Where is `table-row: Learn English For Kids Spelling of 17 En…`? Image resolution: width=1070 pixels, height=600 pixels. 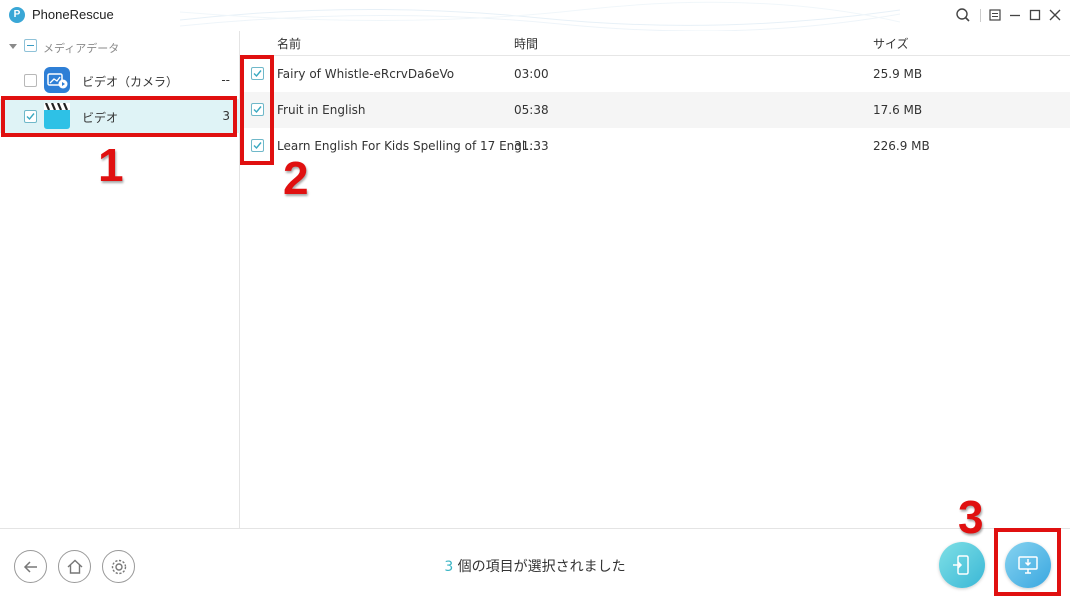
table-row: Learn English For Kids Spelling of 17 En… is located at coordinates (655, 146).